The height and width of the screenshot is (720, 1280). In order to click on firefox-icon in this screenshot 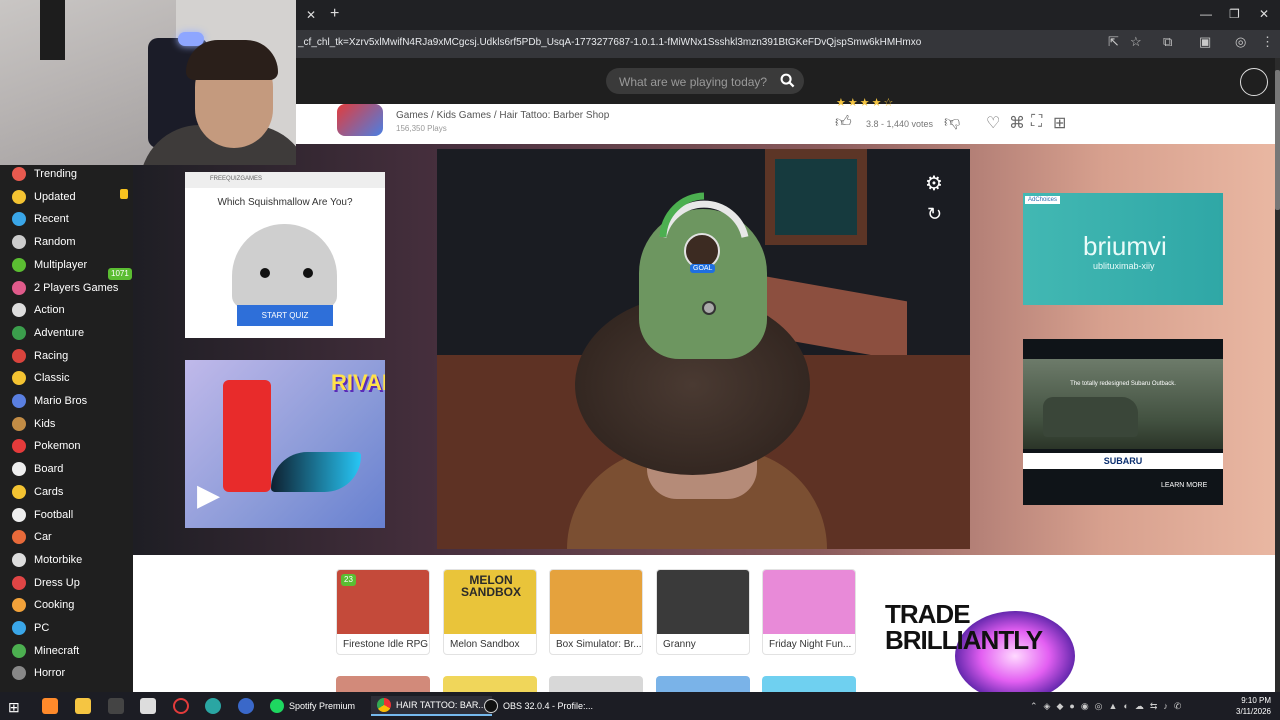, I will do `click(50, 706)`.